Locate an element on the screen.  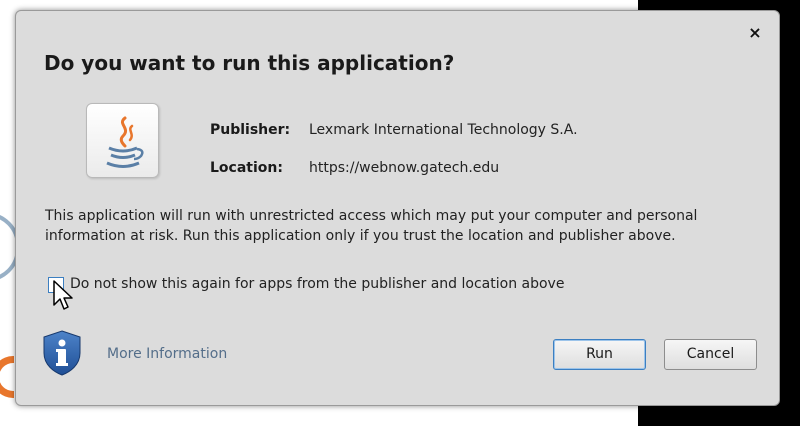
more-information-link: More Information is located at coordinates (167, 354).